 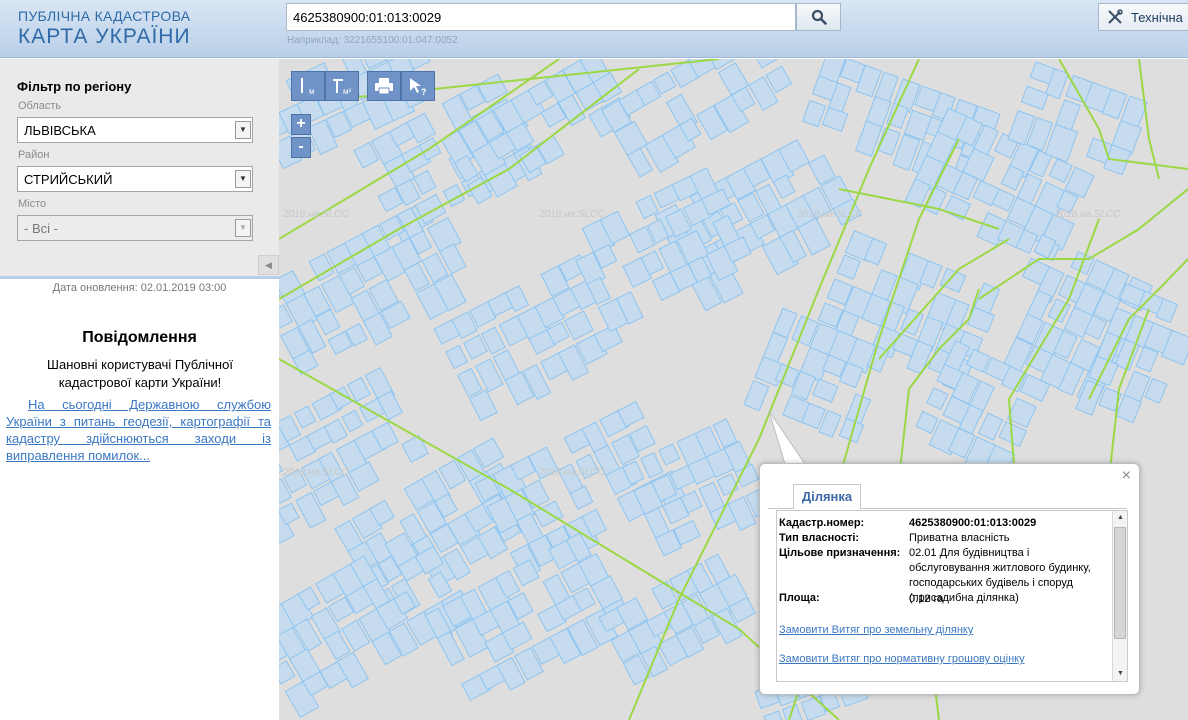 I want to click on popup-pointer, so click(x=787, y=437).